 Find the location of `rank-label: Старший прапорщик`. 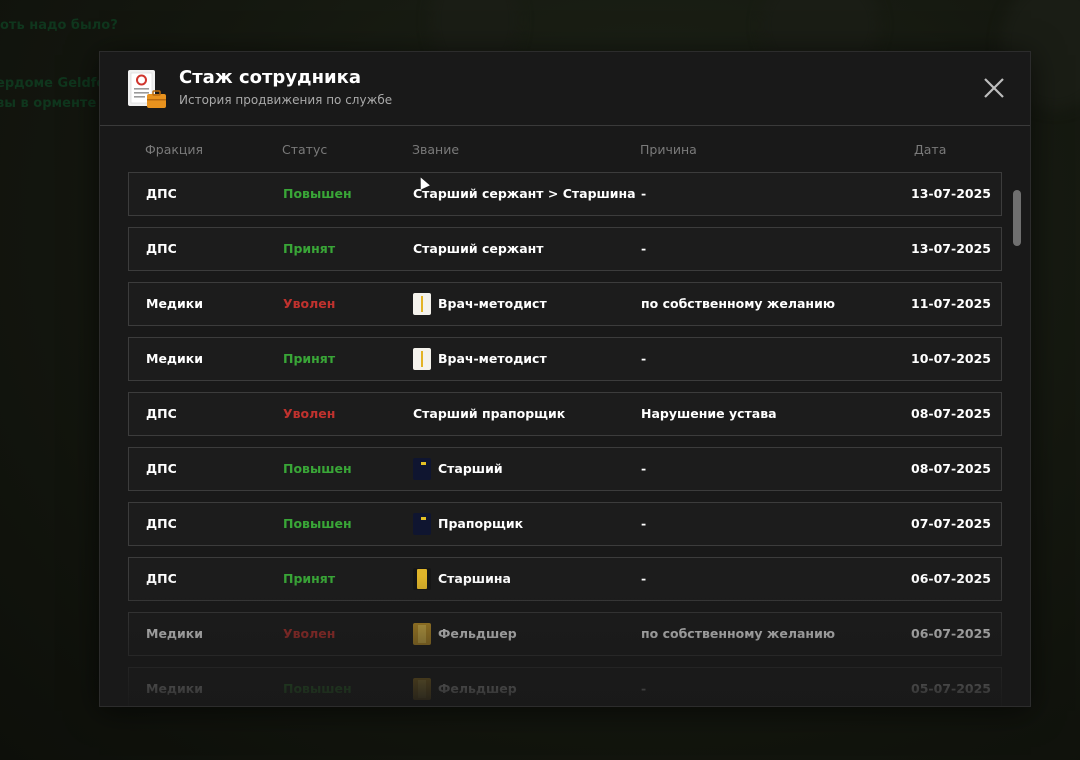

rank-label: Старший прапорщик is located at coordinates (489, 413).